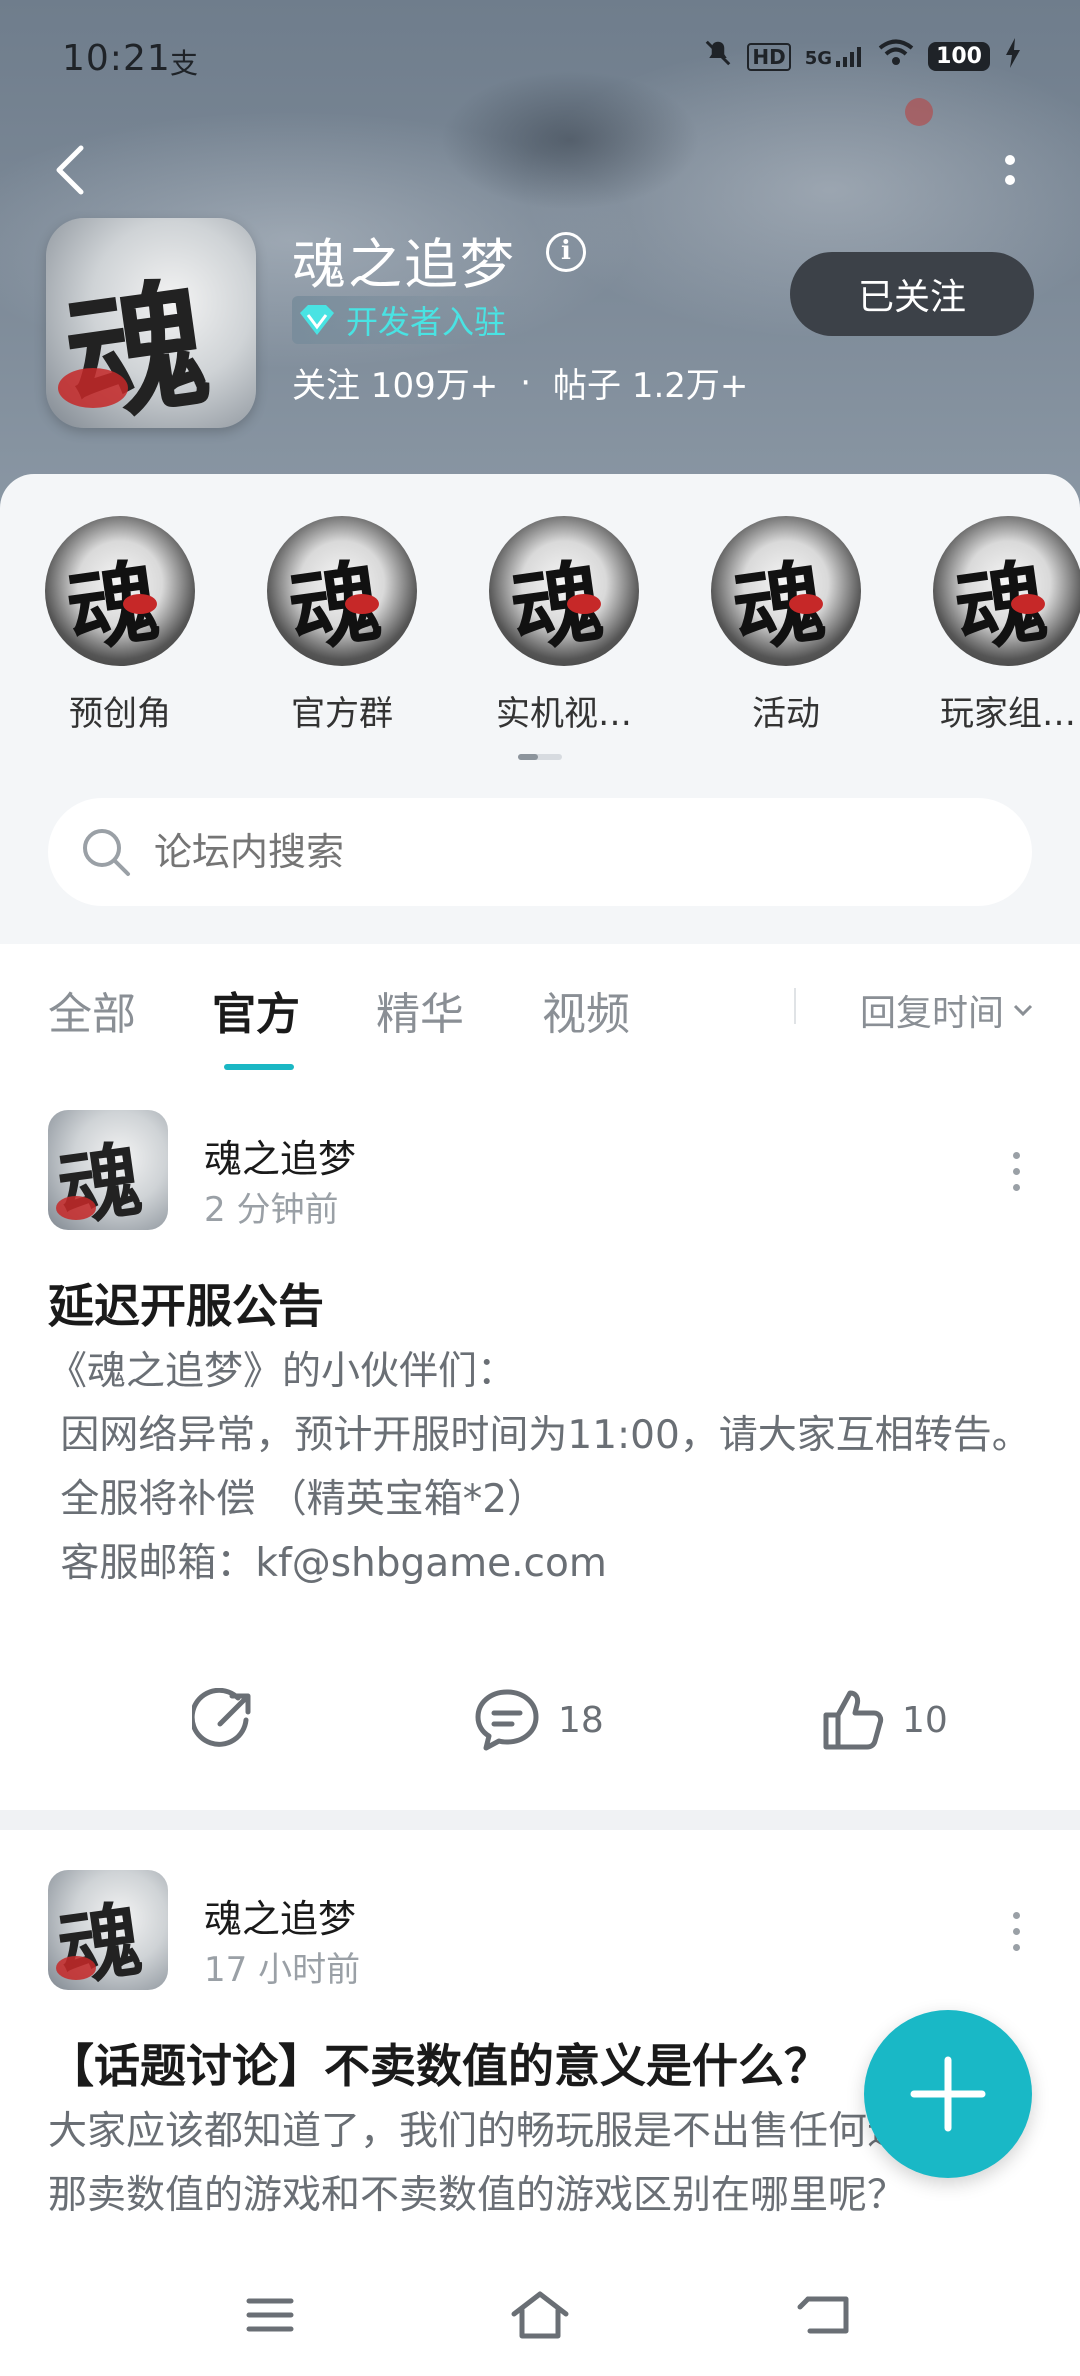 This screenshot has width=1080, height=2376. Describe the element at coordinates (554, 852) in the screenshot. I see `search-input` at that location.